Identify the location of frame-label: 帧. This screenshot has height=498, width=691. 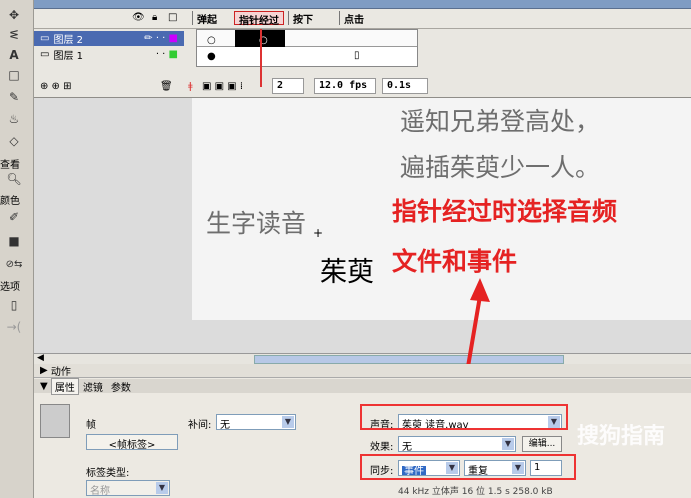
(91, 425).